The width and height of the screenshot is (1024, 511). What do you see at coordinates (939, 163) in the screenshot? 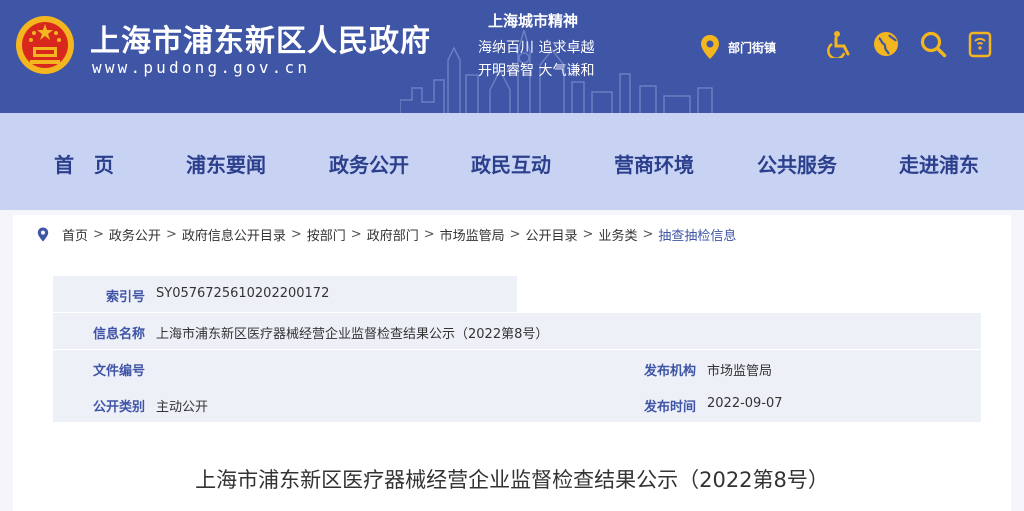
I see `nav-item-about-pudong: 走进浦东` at bounding box center [939, 163].